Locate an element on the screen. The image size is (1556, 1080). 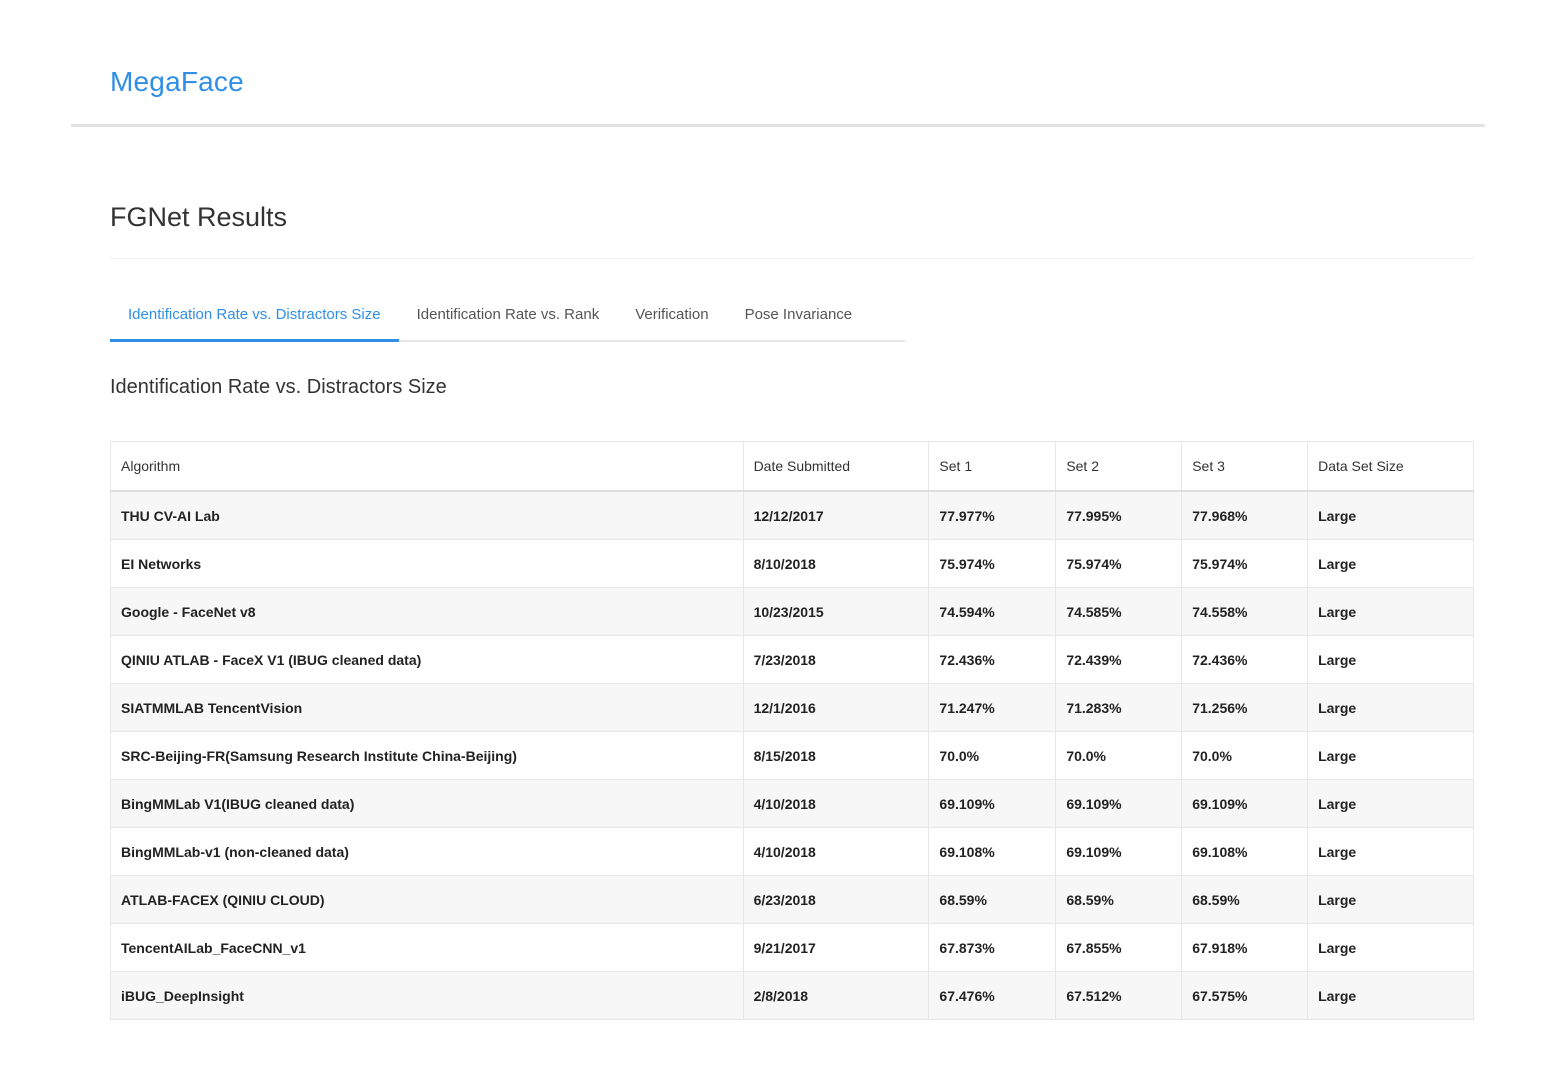
cell-algorithm: SIATMMLAB TencentVision is located at coordinates (427, 707).